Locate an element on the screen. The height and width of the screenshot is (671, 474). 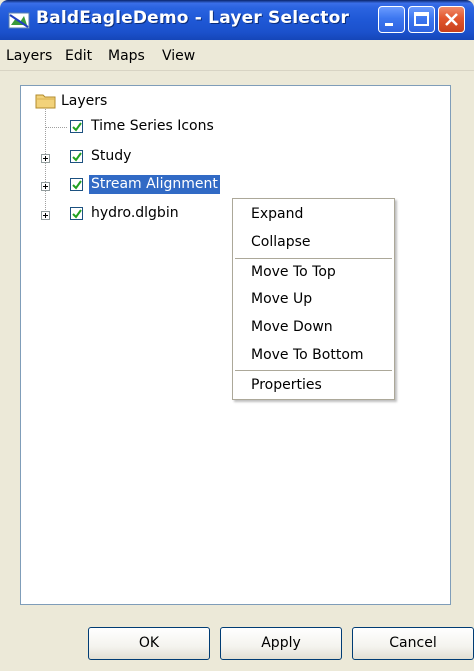
close-icon is located at coordinates (451, 19).